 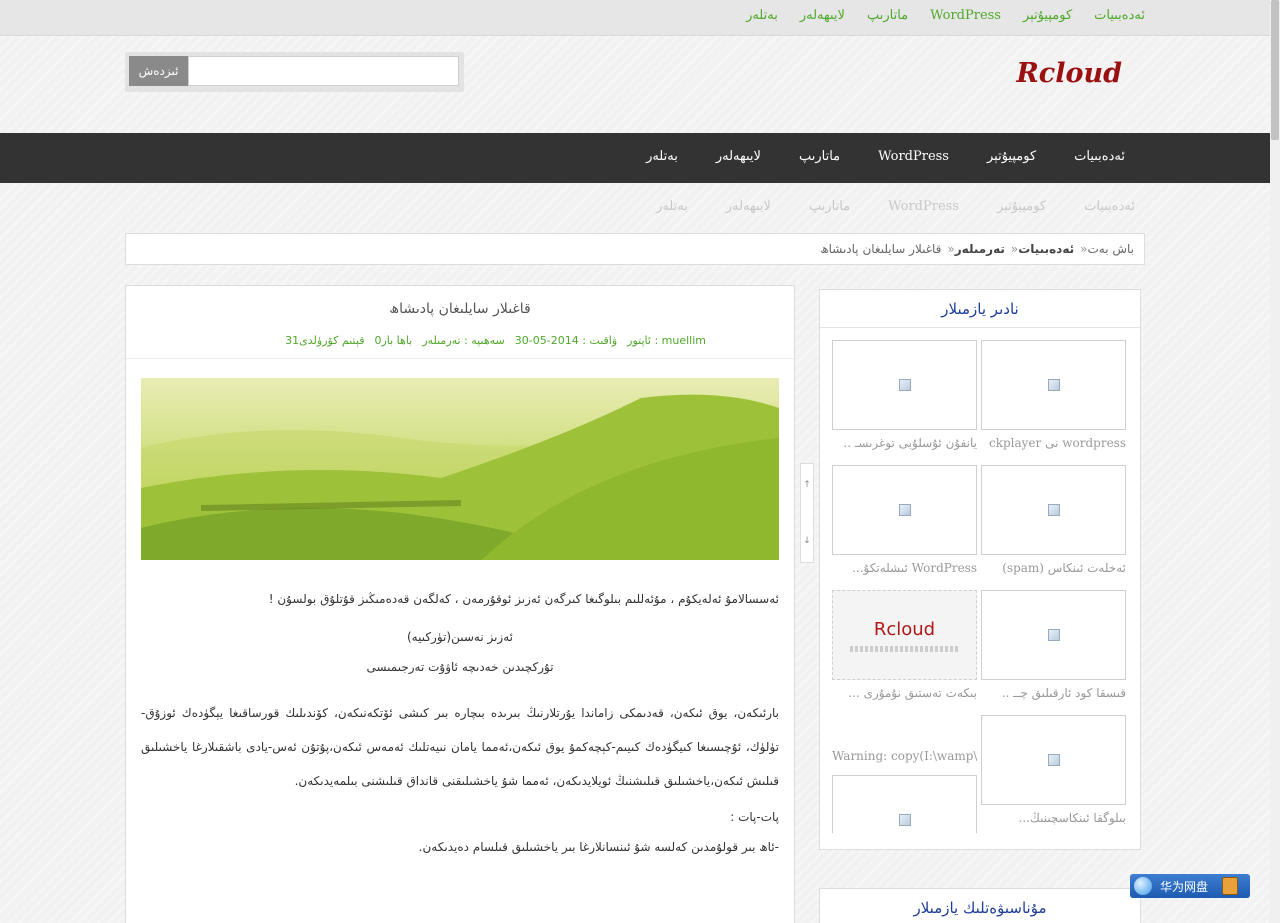 What do you see at coordinates (1184, 886) in the screenshot?
I see `huawei-label: 华为网盘` at bounding box center [1184, 886].